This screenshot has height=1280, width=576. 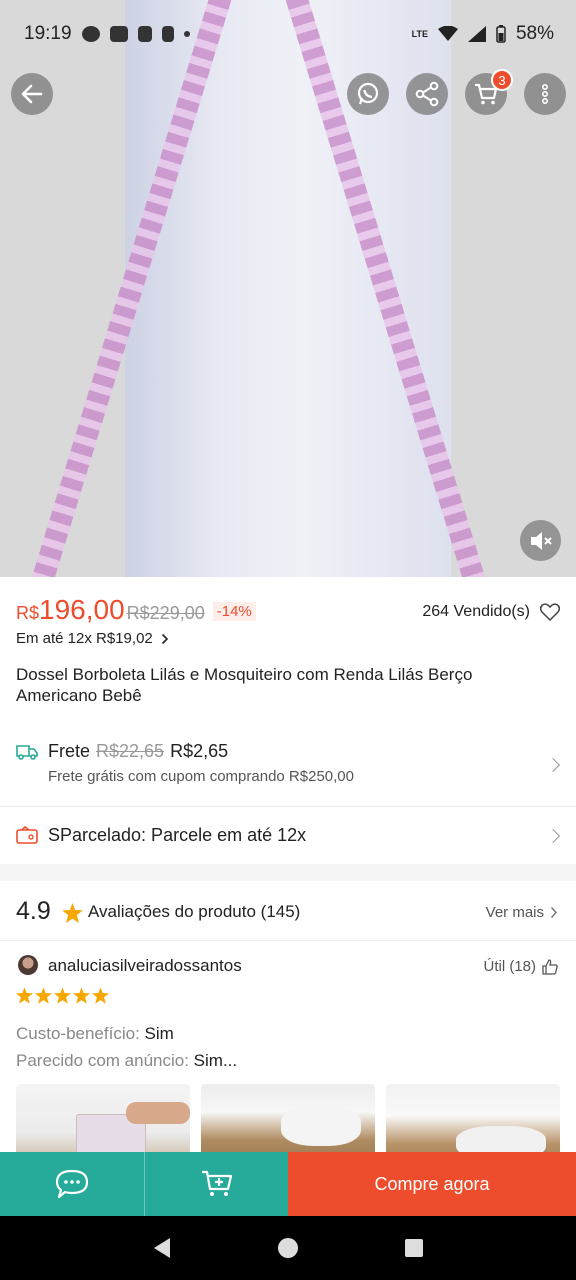 I want to click on nav-recents-icon, so click(x=414, y=1248).